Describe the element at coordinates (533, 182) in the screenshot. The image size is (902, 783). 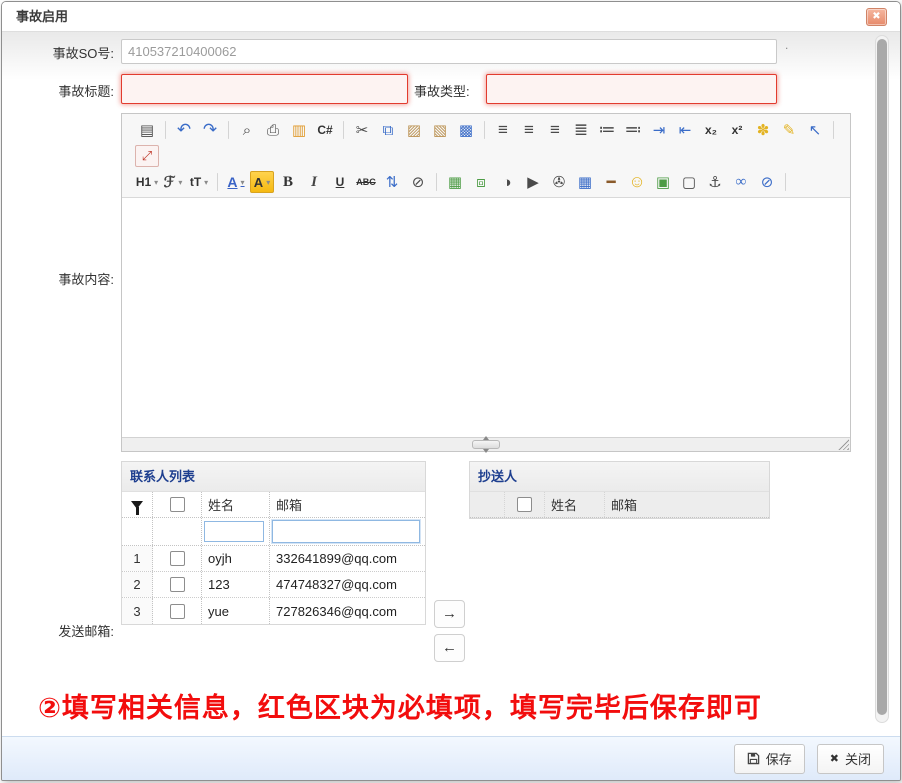
I see `video-icon: ▶` at that location.